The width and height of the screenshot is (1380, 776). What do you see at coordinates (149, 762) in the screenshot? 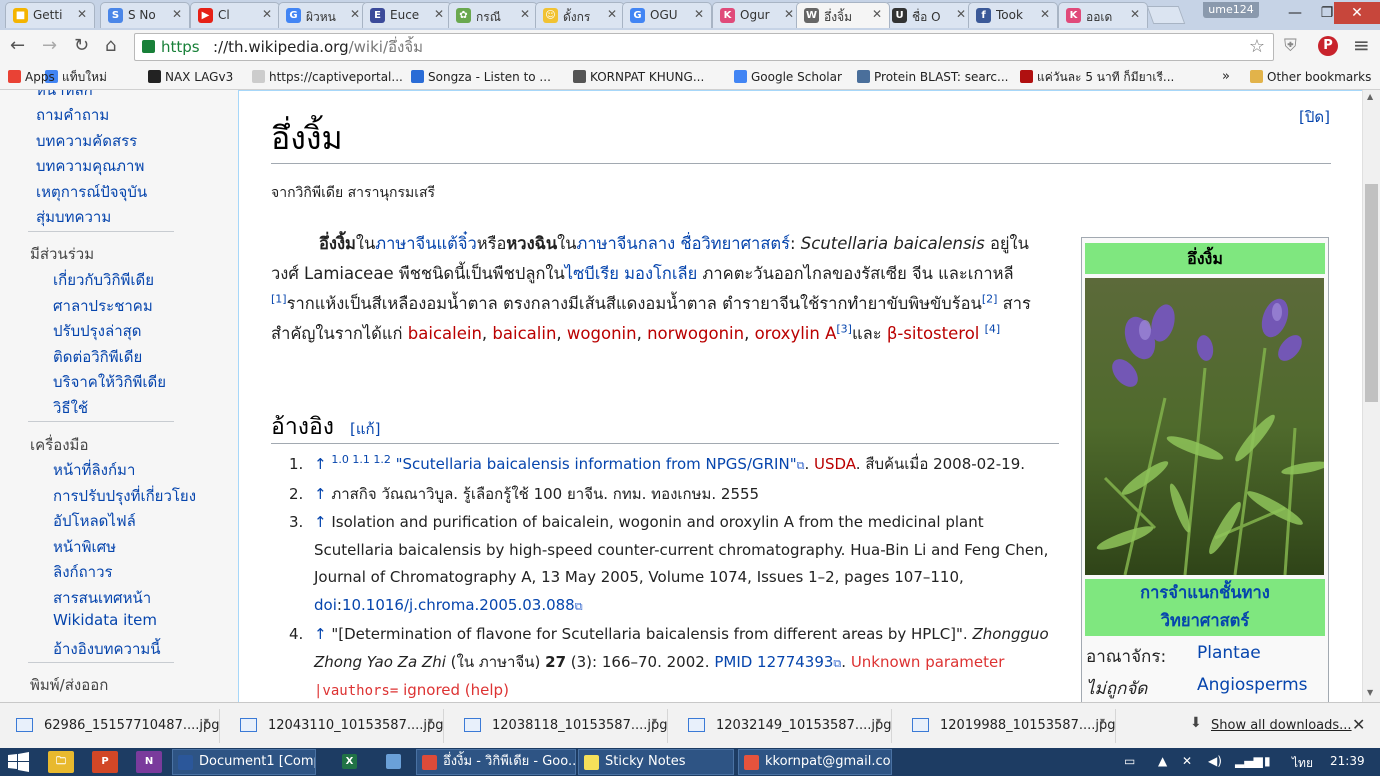
I see `taskbar-pinned-app: N` at bounding box center [149, 762].